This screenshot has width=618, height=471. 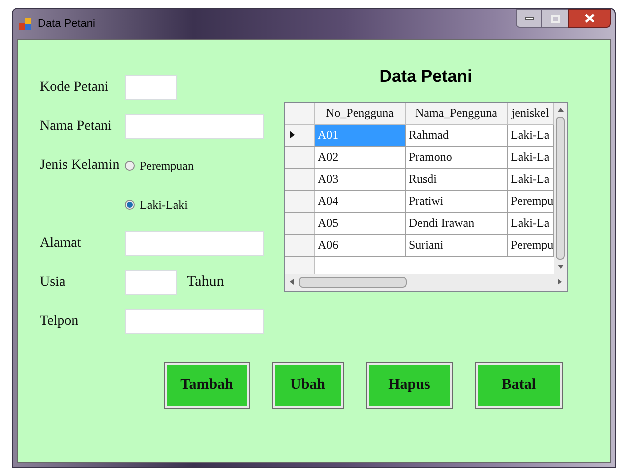 What do you see at coordinates (457, 157) in the screenshot?
I see `table-cell: Pramono` at bounding box center [457, 157].